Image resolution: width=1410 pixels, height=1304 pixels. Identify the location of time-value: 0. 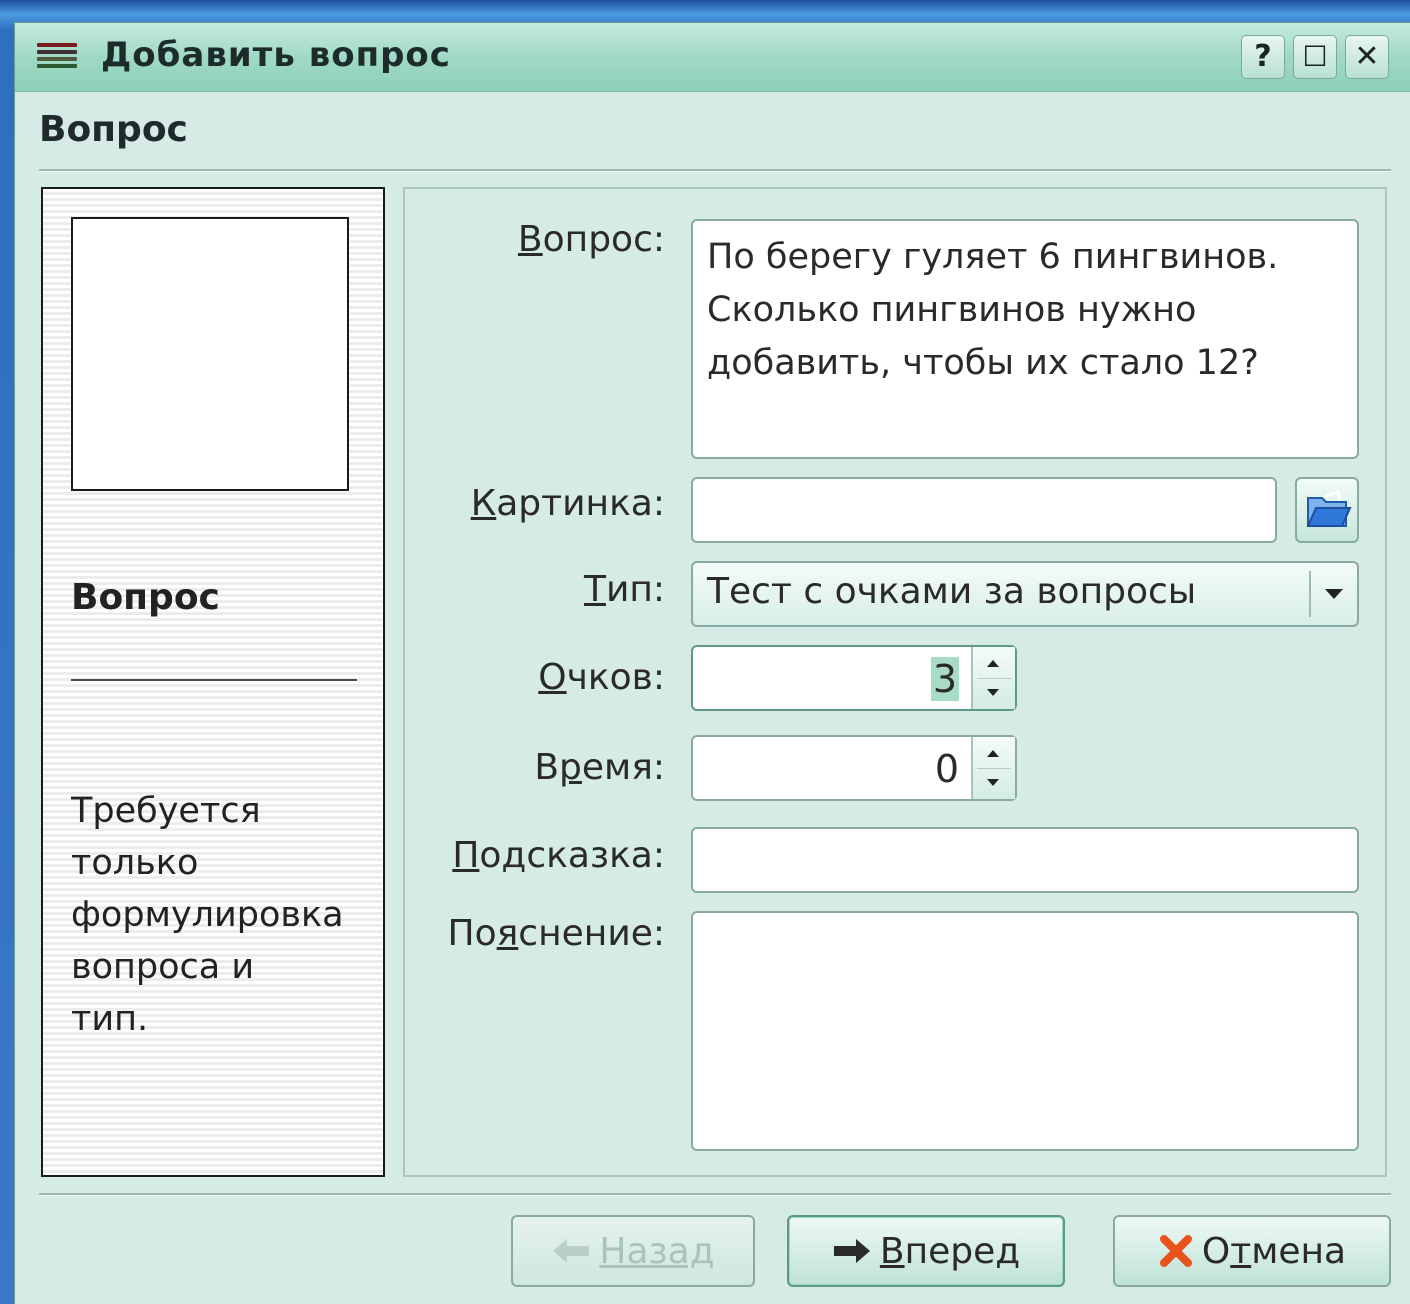
(946, 769).